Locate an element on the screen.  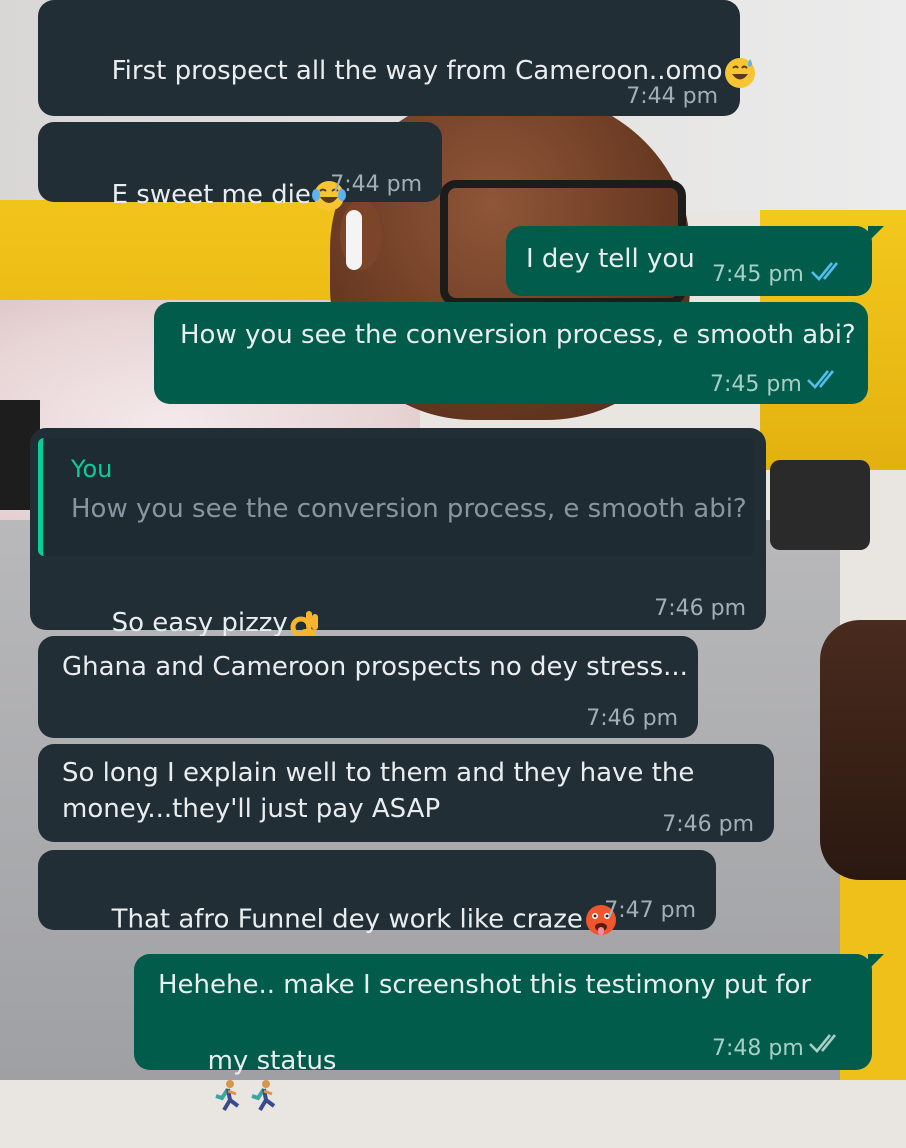
message-text: So easy pizzy is located at coordinates (199, 623).